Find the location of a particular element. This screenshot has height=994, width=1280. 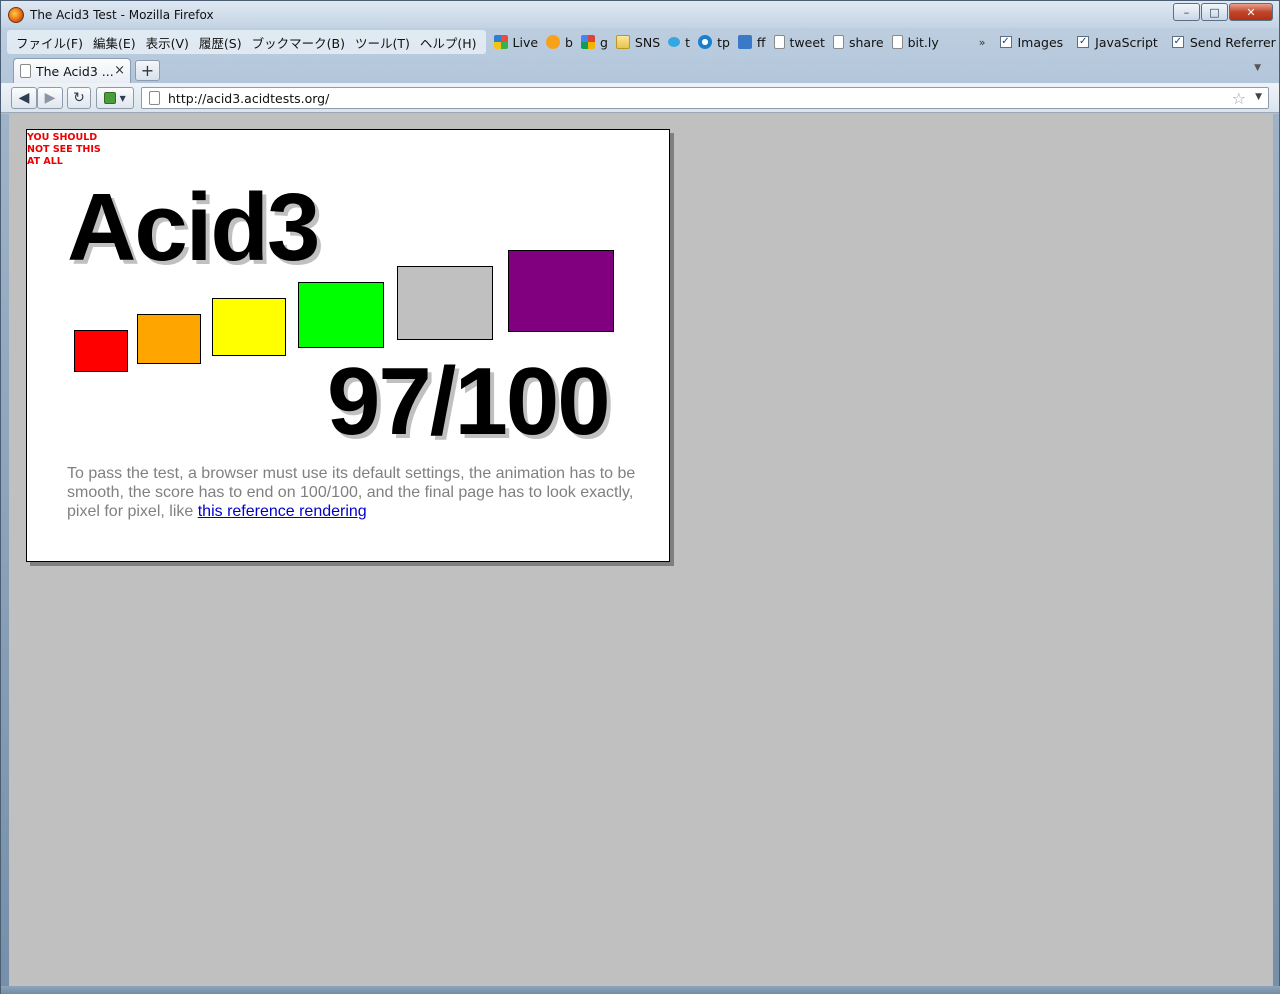

reload-button: ↻ is located at coordinates (79, 98).